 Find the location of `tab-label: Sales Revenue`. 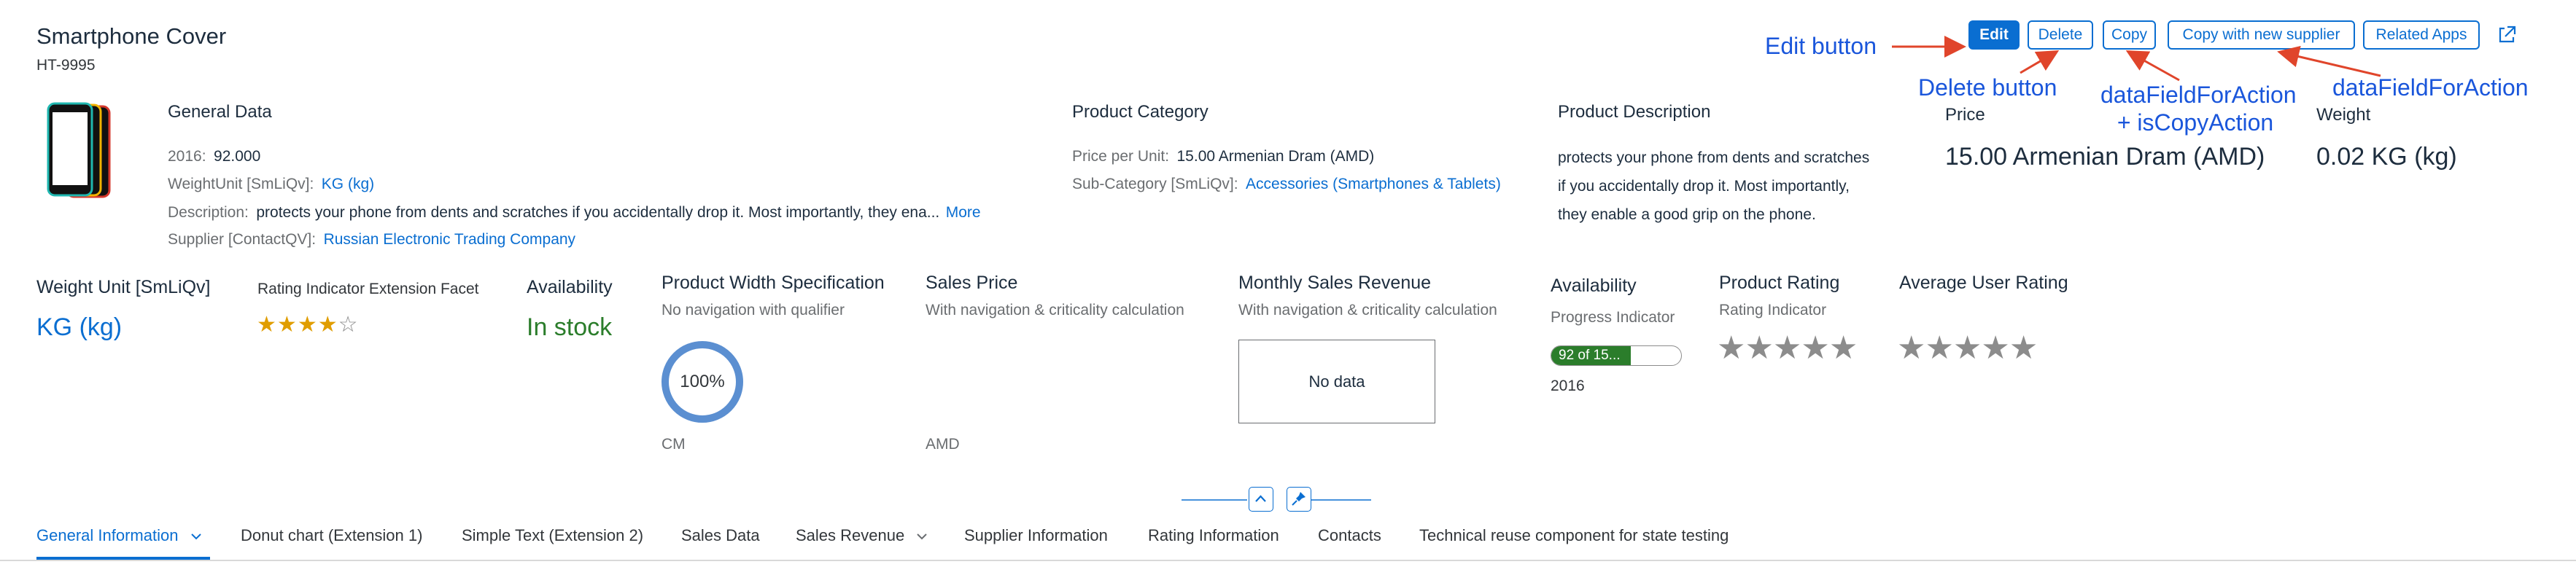

tab-label: Sales Revenue is located at coordinates (851, 535).